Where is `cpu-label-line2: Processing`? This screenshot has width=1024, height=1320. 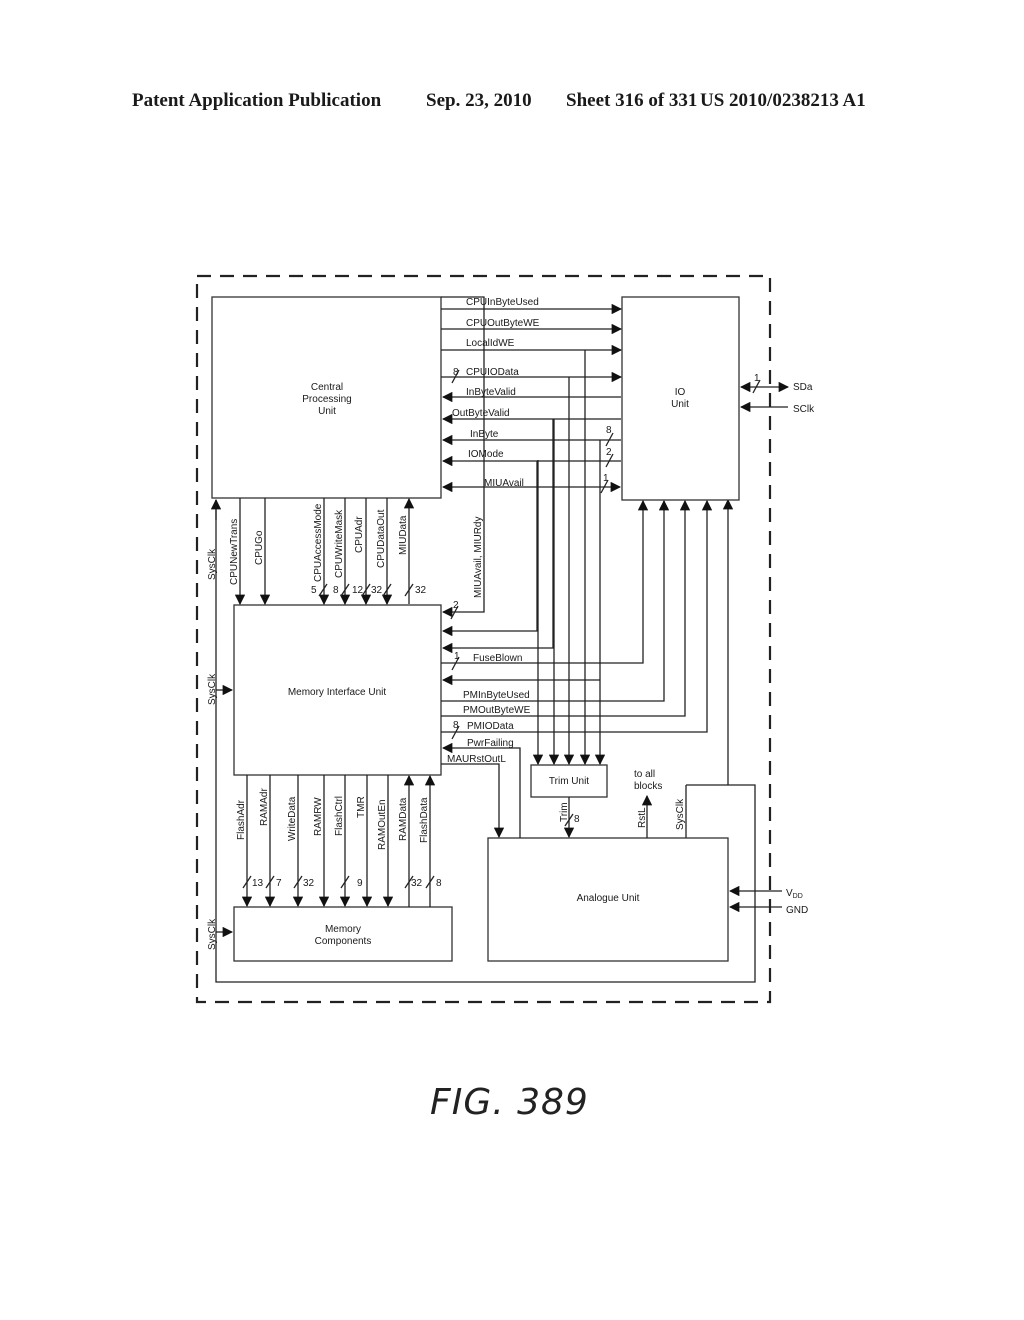 cpu-label-line2: Processing is located at coordinates (326, 399).